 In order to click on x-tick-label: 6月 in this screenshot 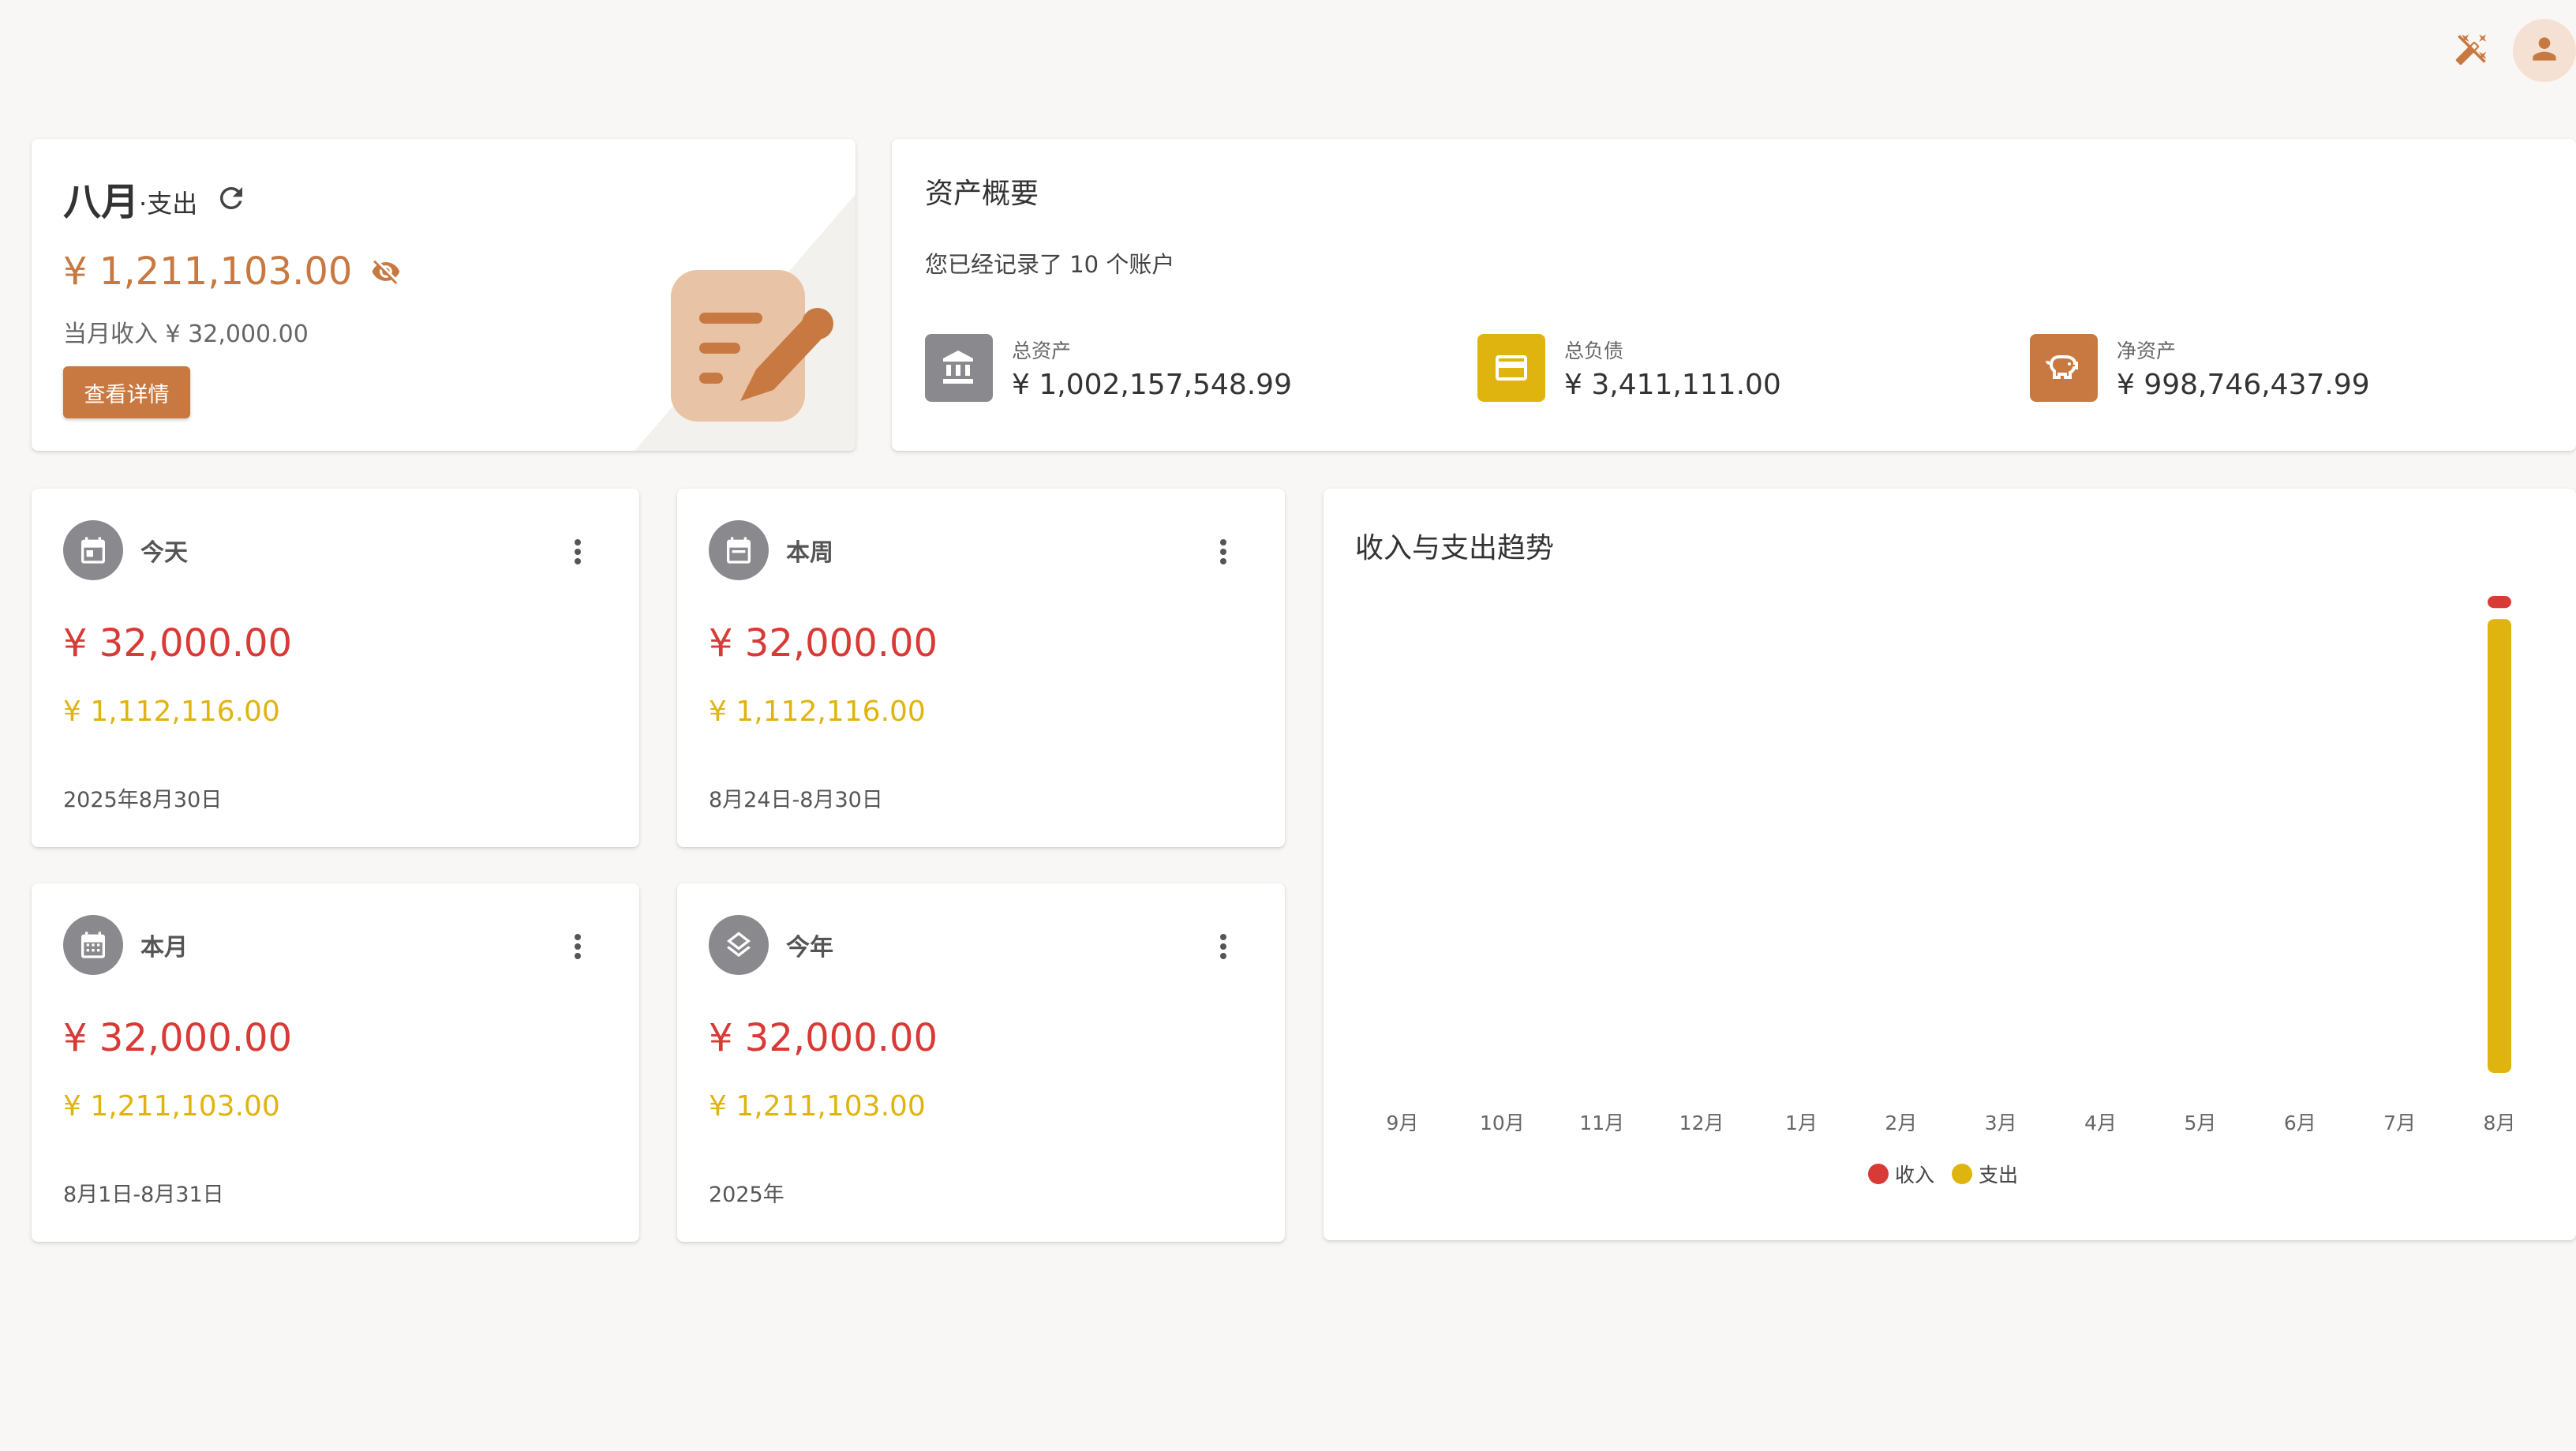, I will do `click(2300, 1123)`.